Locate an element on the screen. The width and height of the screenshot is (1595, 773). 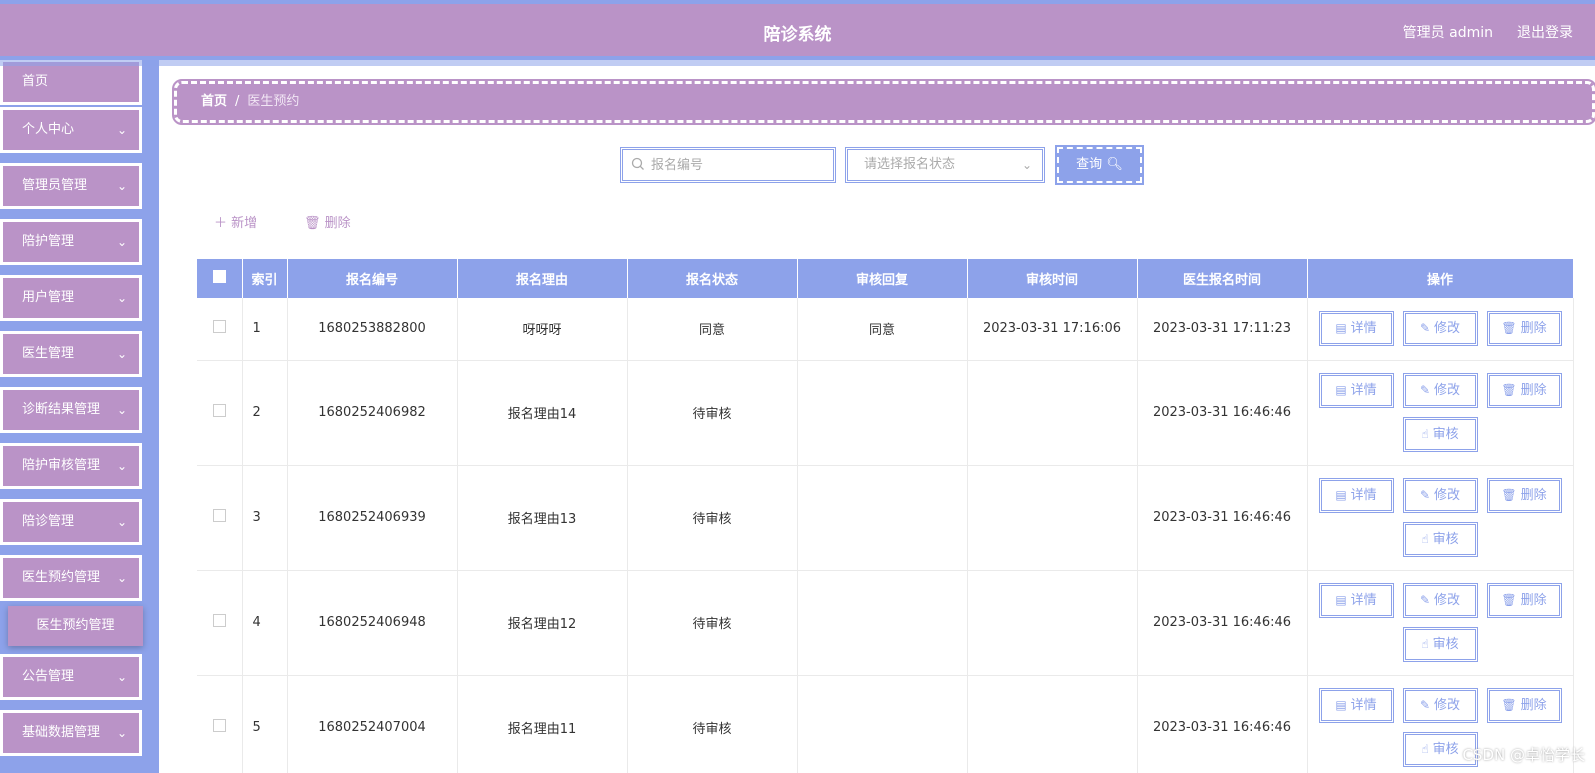
sidebar-item-accompany-management: 陪诊管理 ⌄ is located at coordinates (71, 522).